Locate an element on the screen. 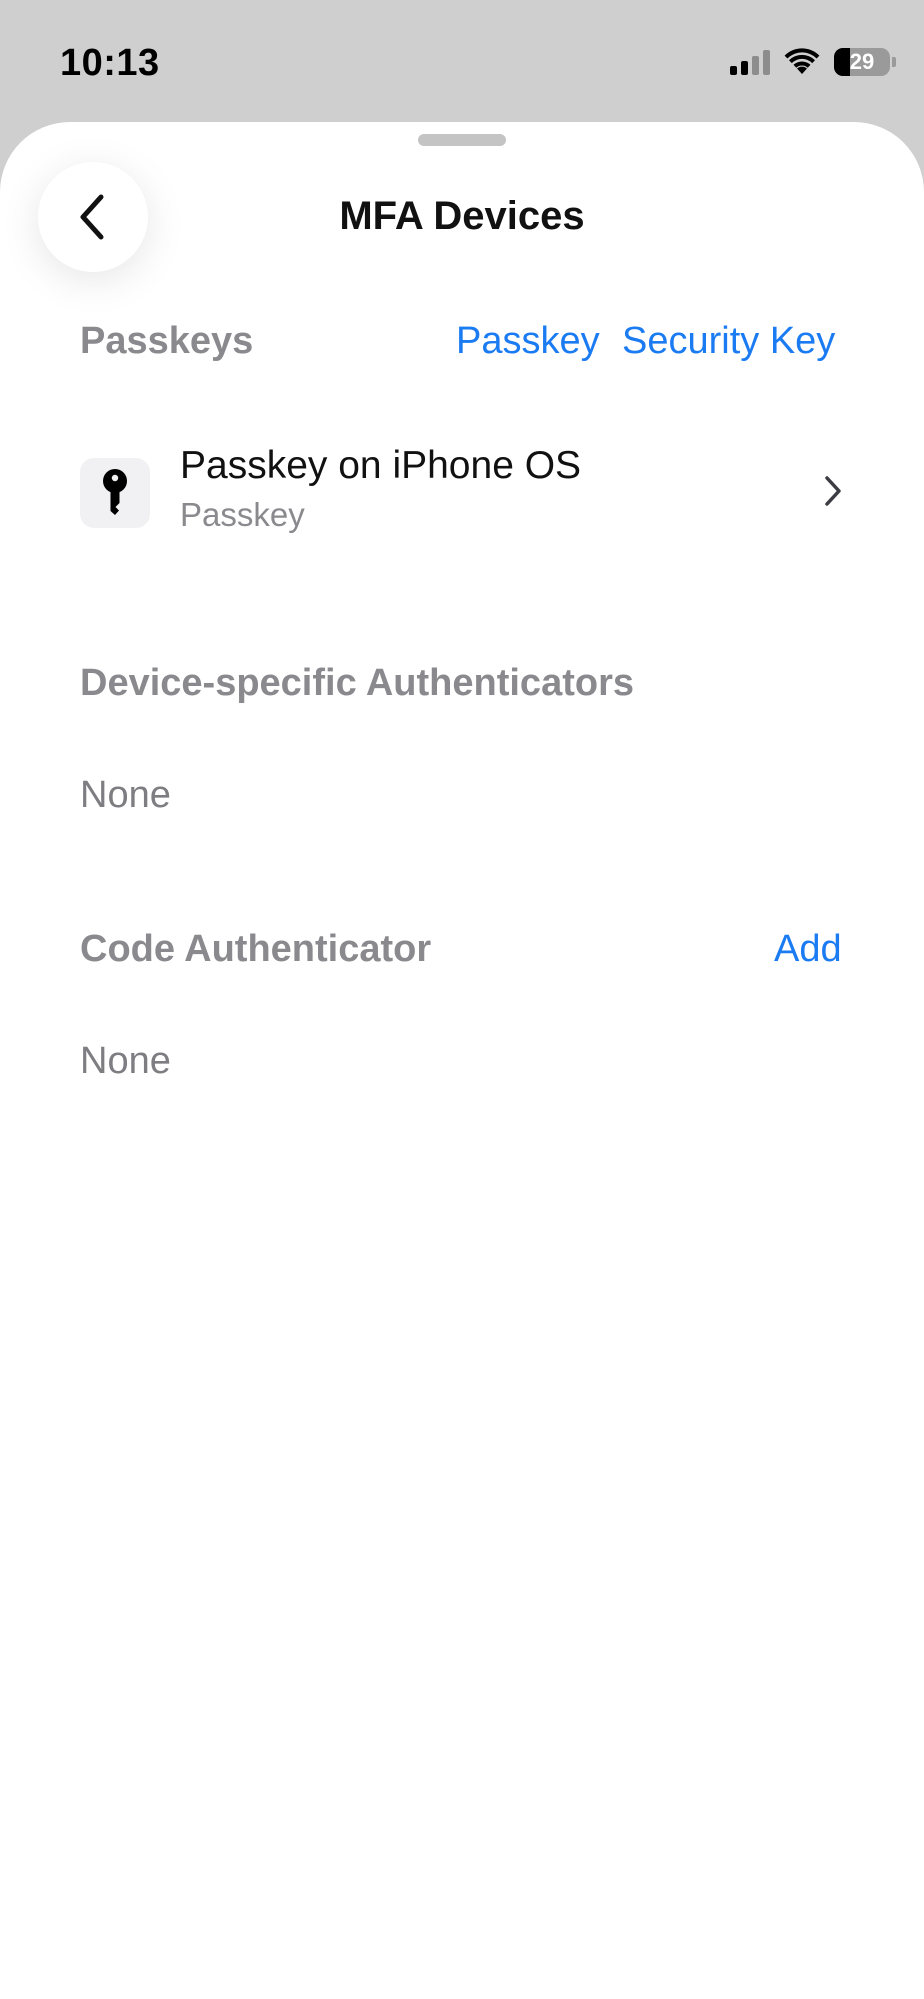  code-authenticator-empty-text: None is located at coordinates (125, 1061).